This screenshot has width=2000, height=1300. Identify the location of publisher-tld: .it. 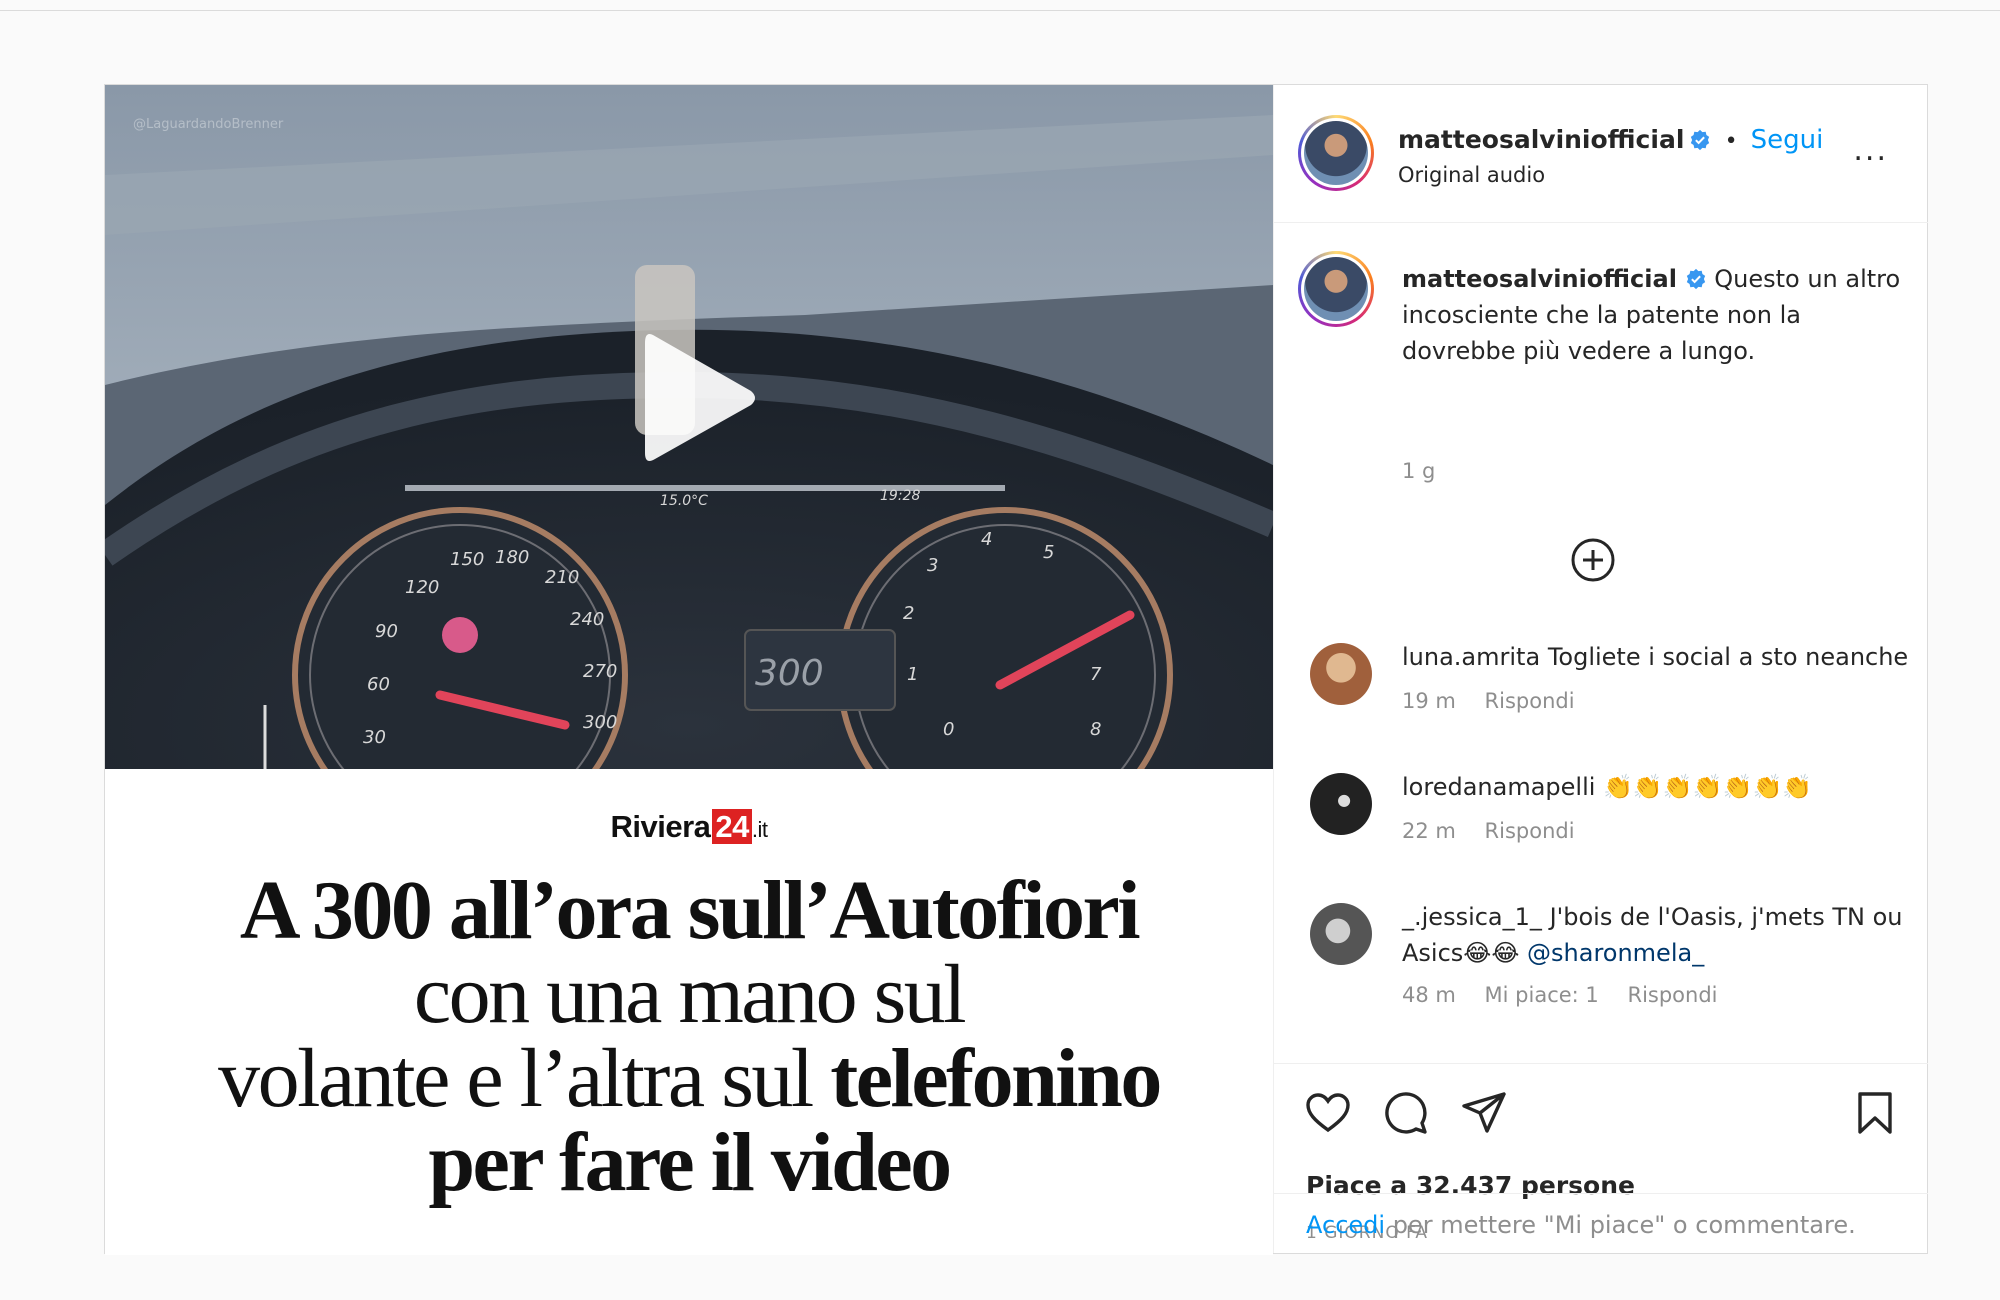
(759, 829).